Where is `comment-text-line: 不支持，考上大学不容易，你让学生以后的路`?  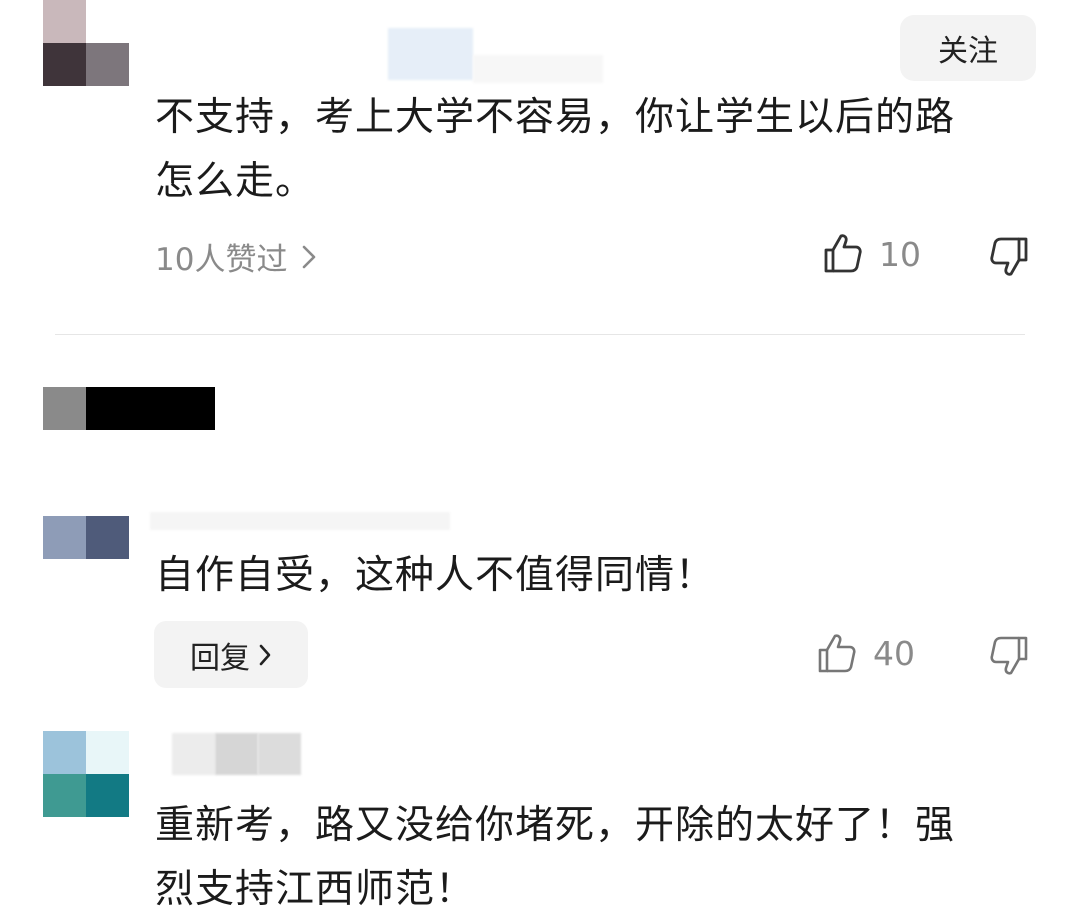 comment-text-line: 不支持，考上大学不容易，你让学生以后的路 is located at coordinates (555, 117).